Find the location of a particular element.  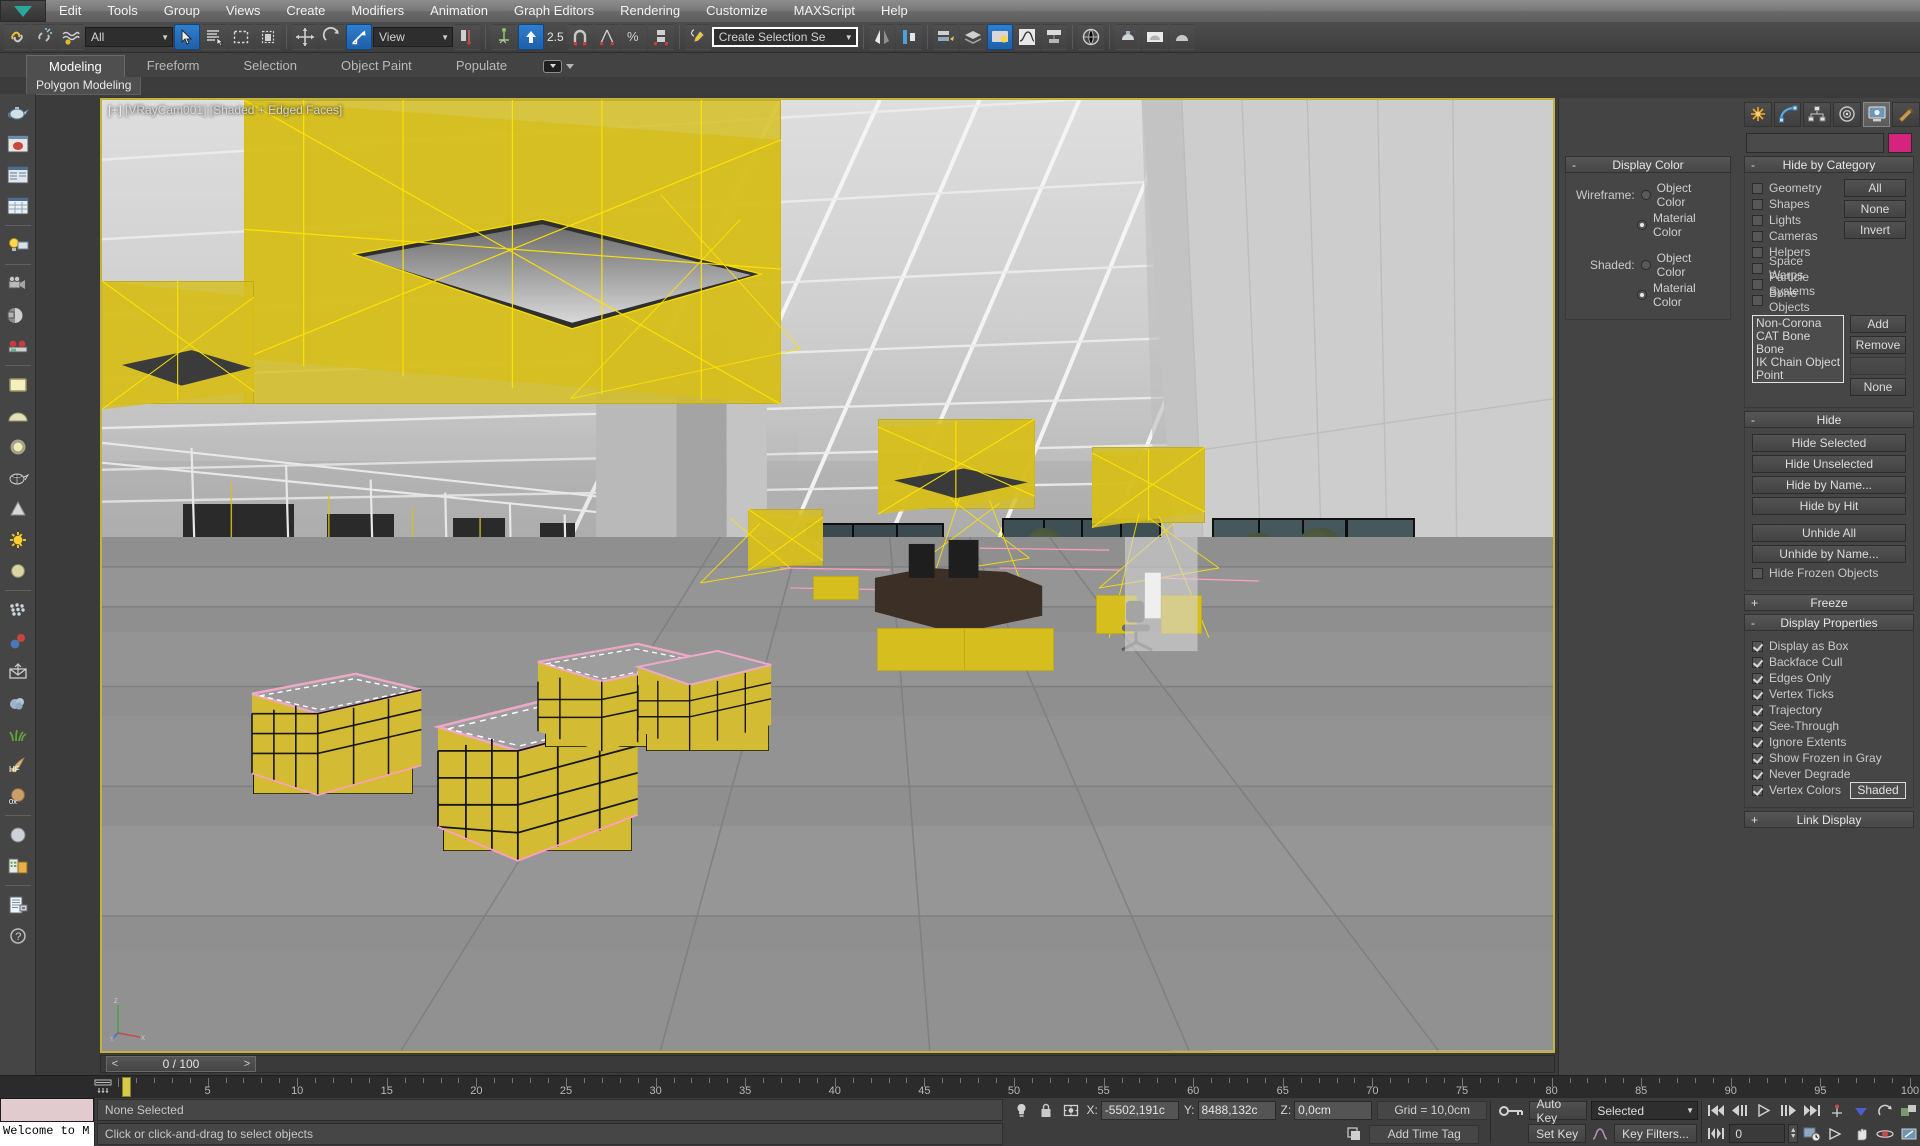

key-curve-icon is located at coordinates (1600, 1134).